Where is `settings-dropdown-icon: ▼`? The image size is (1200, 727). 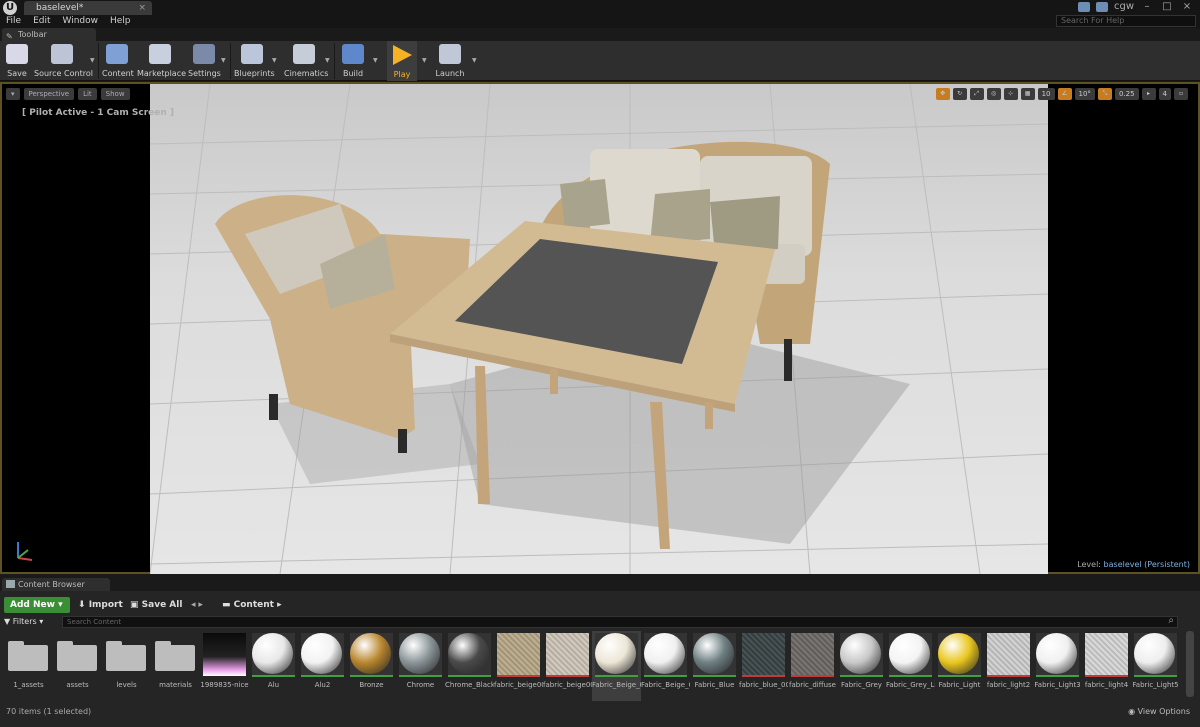 settings-dropdown-icon: ▼ is located at coordinates (223, 60).